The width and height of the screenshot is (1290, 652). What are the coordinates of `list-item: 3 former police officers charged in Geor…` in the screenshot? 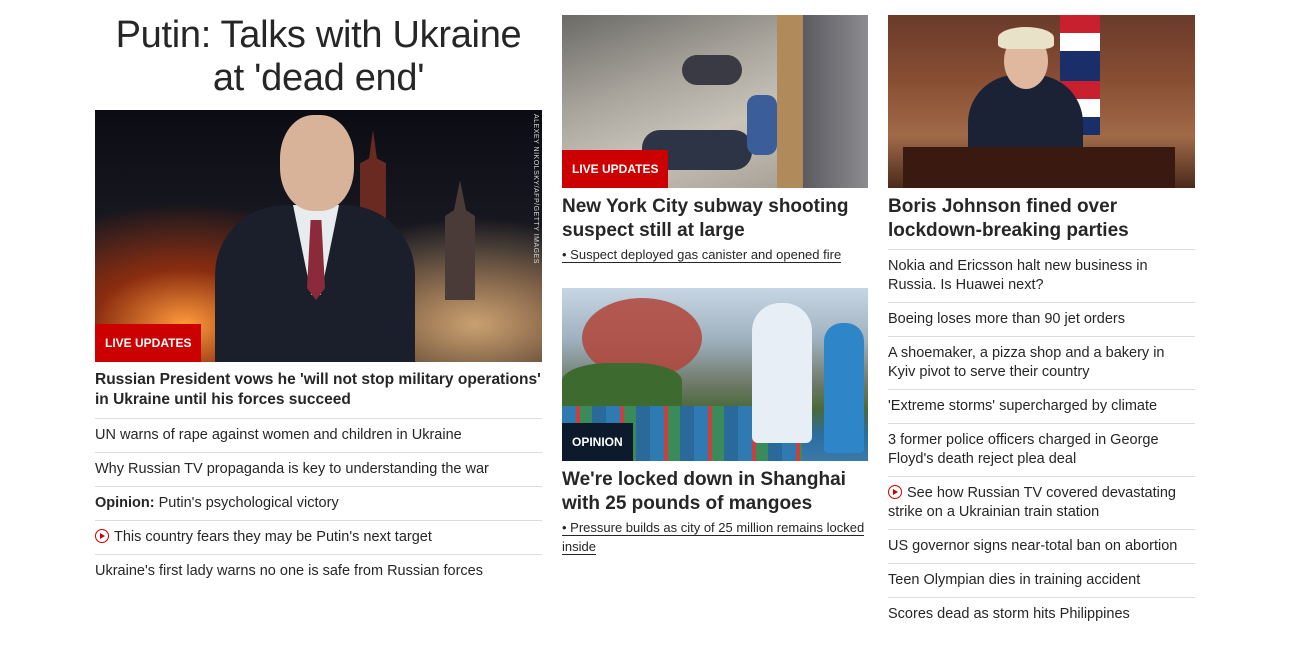 It's located at (1041, 449).